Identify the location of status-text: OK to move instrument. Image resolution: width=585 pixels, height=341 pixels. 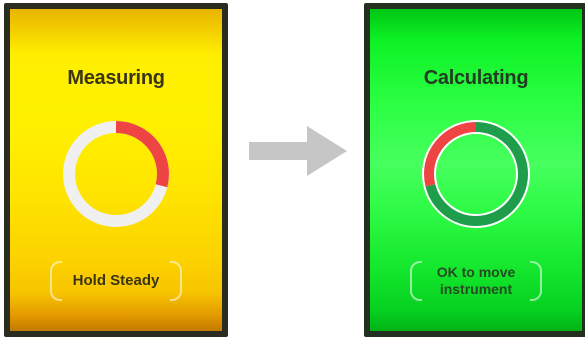
(476, 281).